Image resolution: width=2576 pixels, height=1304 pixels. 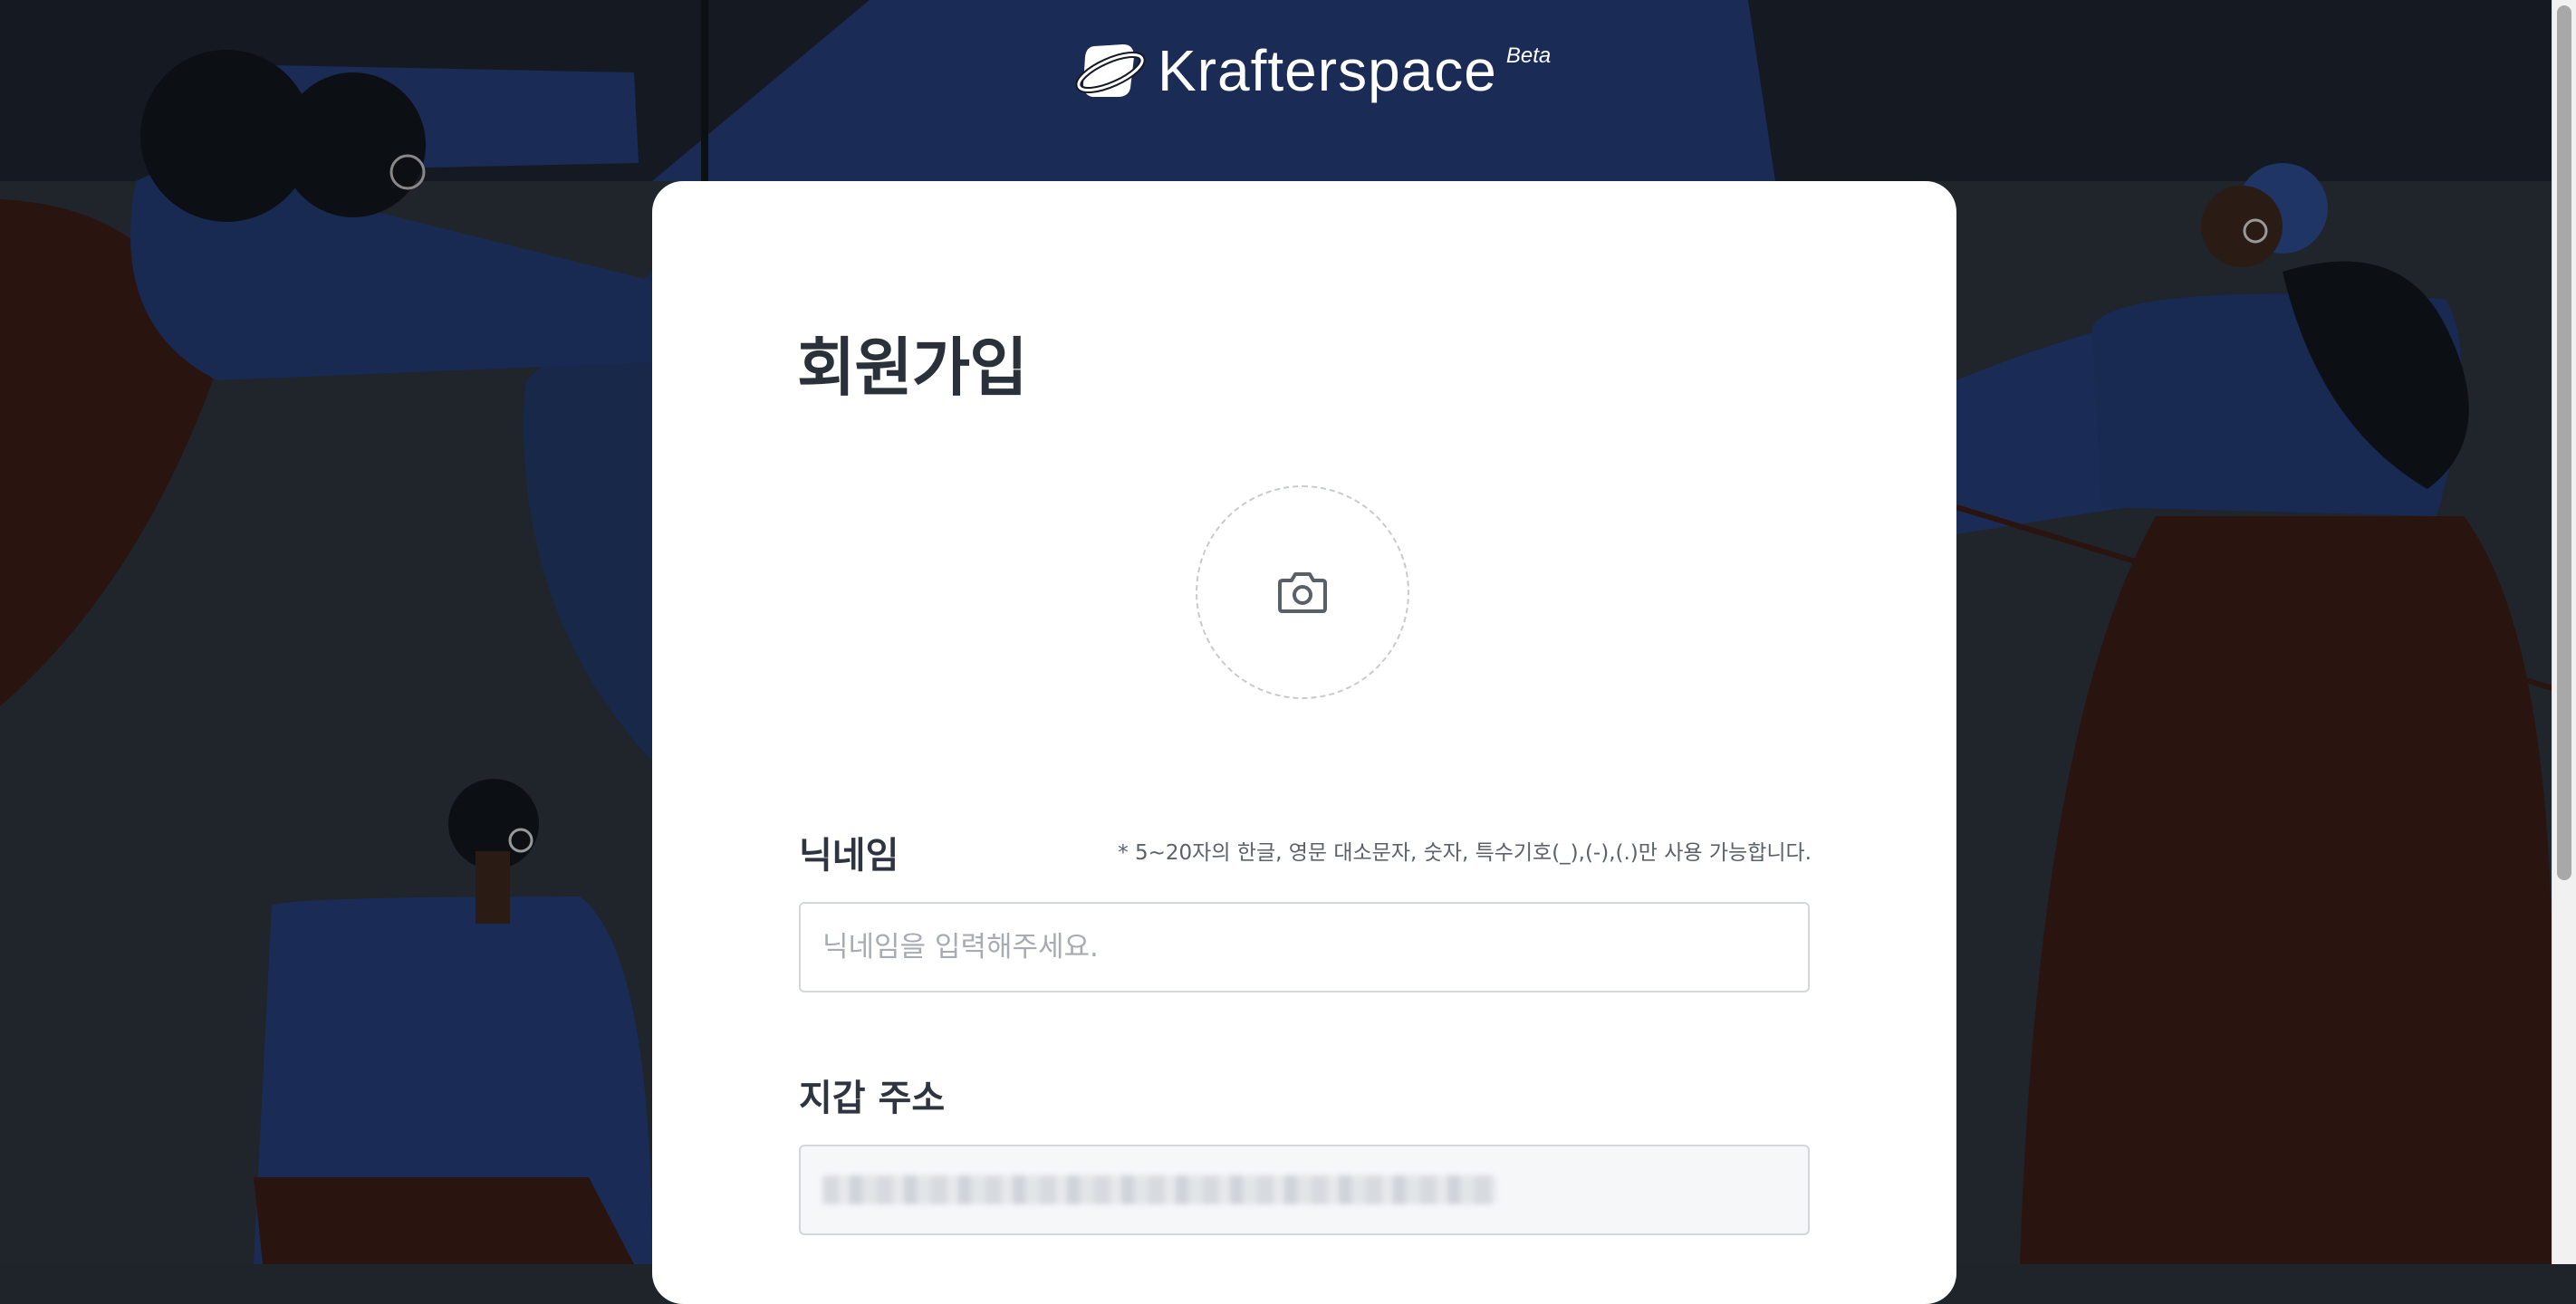 I want to click on beta-badge: Beta, so click(x=1528, y=56).